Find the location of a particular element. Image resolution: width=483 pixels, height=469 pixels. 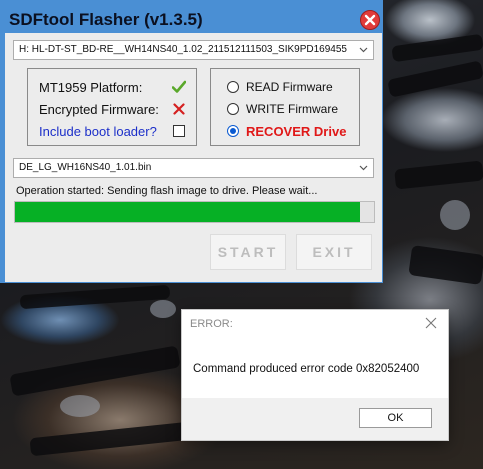

window-title: SDFtool Flasher (v1.3.5) is located at coordinates (106, 19).